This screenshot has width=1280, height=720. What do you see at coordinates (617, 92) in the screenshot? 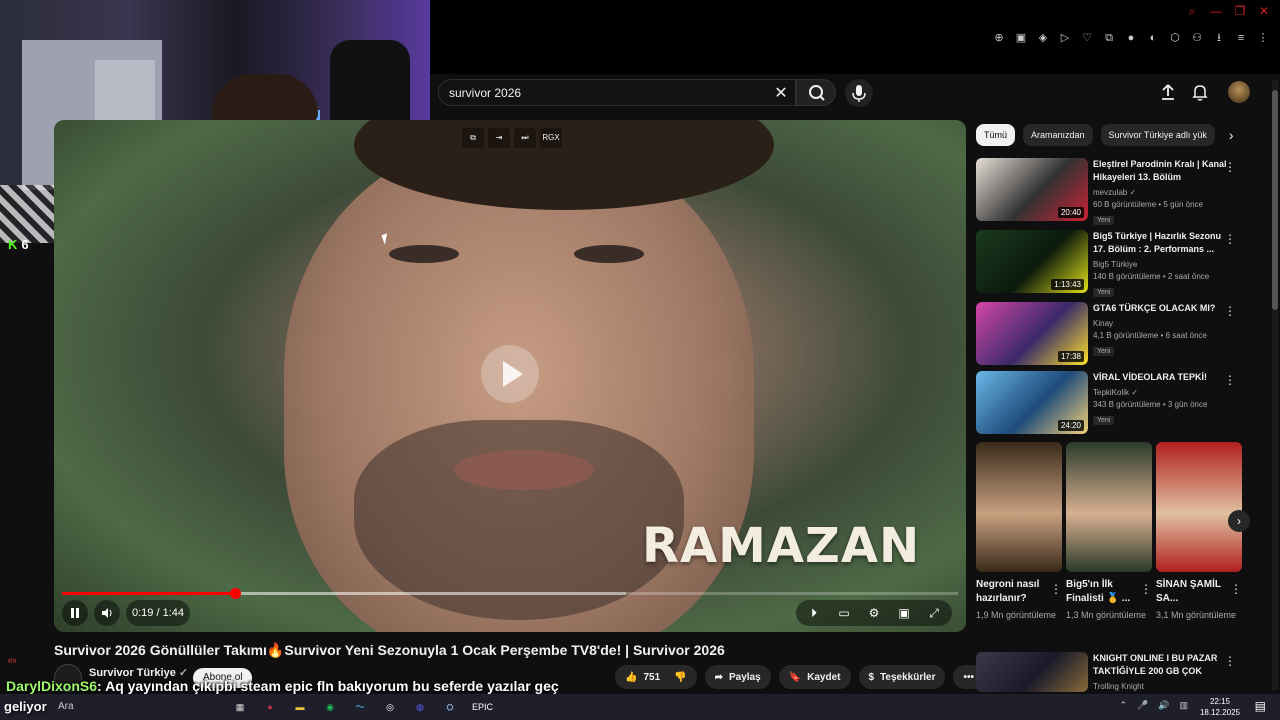
I see `search-input: survivor 2026 ✕` at bounding box center [617, 92].